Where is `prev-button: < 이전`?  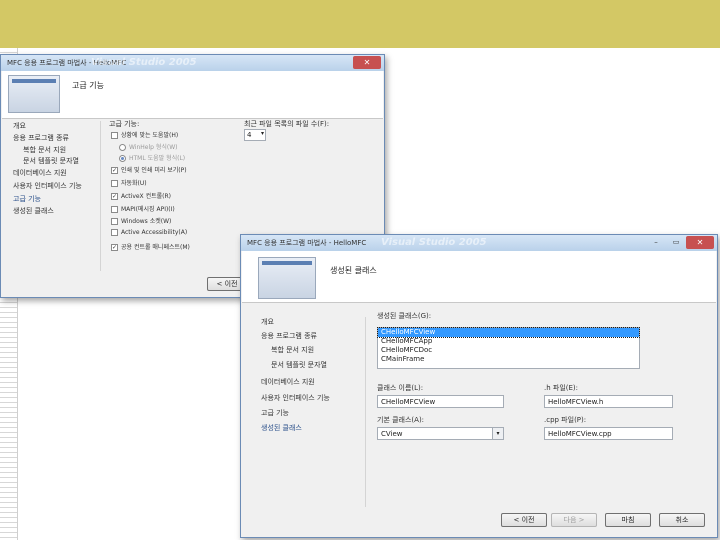 prev-button: < 이전 is located at coordinates (524, 520).